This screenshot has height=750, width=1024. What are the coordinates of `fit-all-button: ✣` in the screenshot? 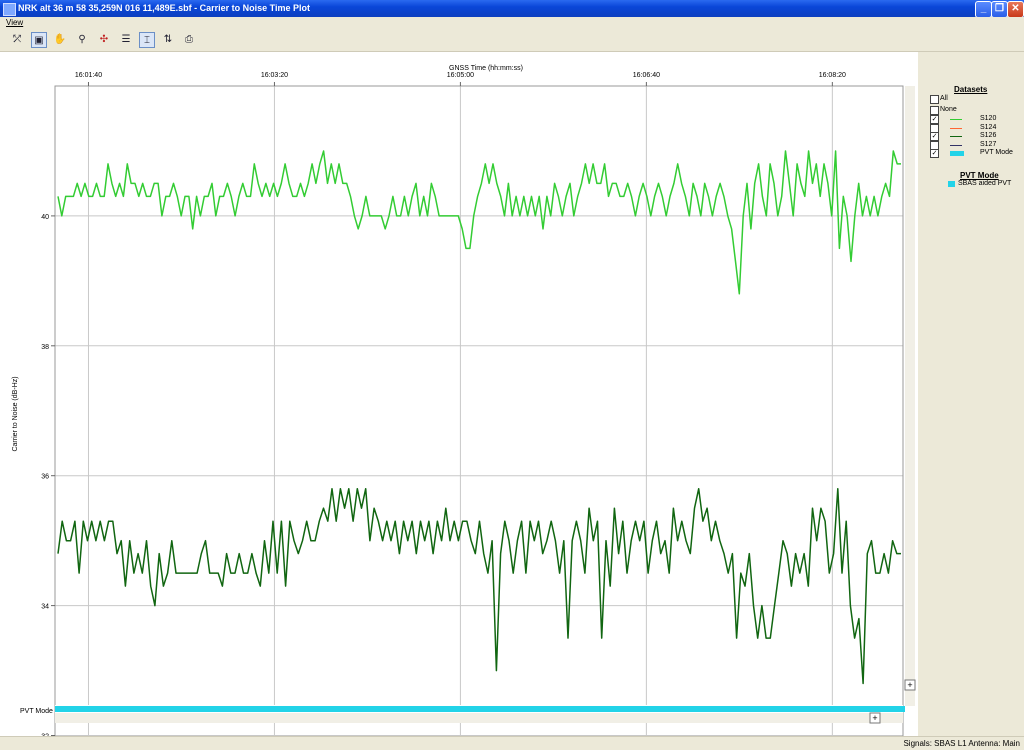 It's located at (104, 40).